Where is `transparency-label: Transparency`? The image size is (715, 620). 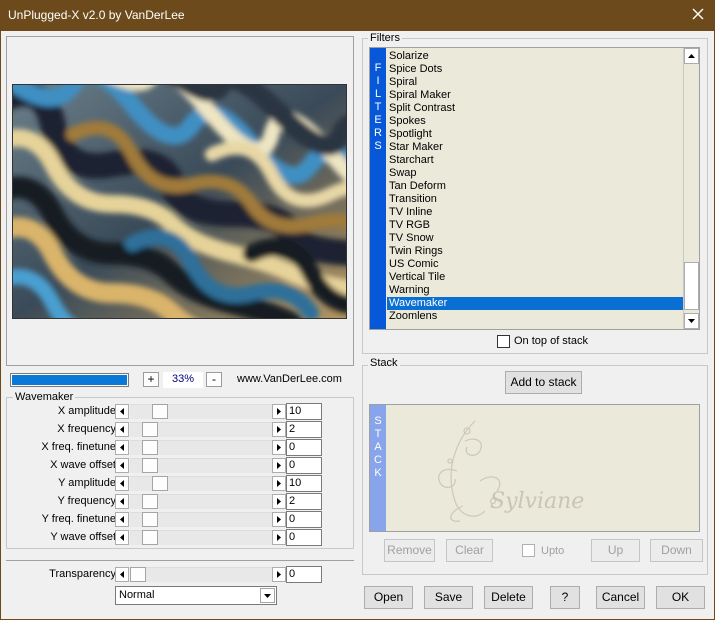
transparency-label: Transparency is located at coordinates (82, 574).